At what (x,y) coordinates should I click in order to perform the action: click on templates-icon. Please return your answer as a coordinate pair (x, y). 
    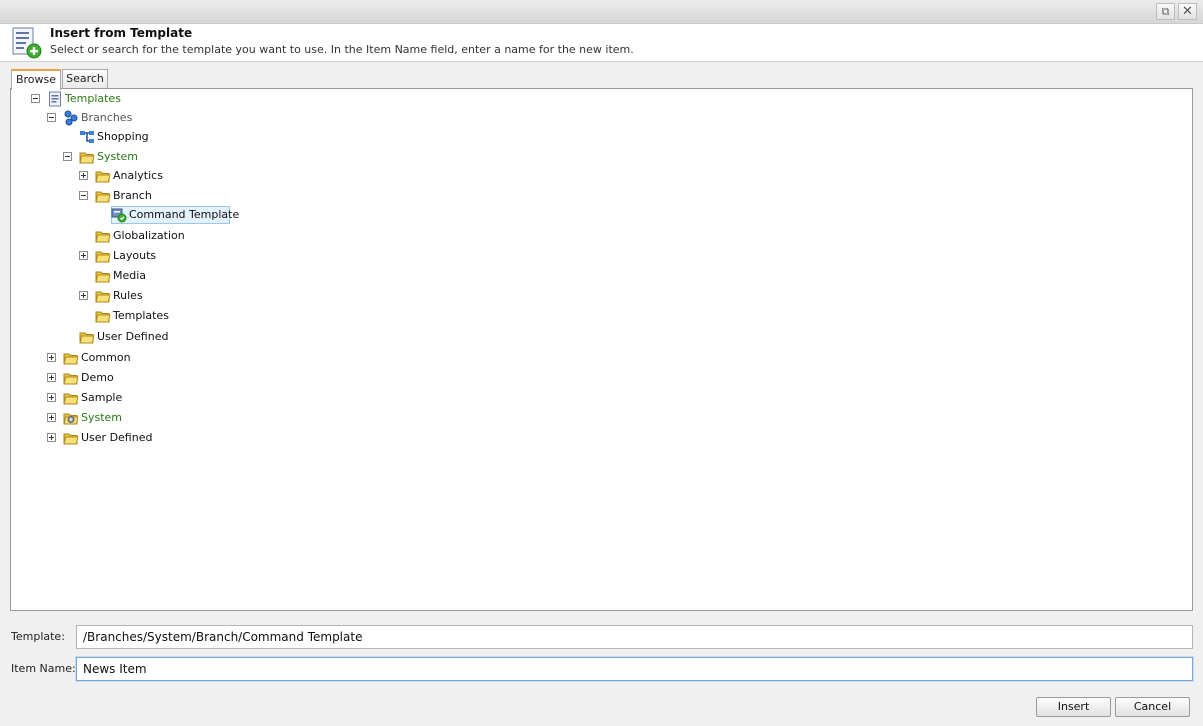
    Looking at the image, I should click on (55, 99).